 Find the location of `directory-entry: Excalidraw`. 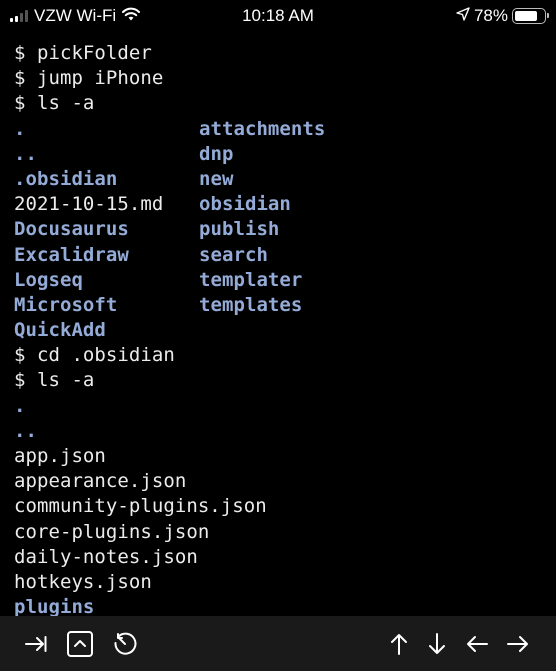

directory-entry: Excalidraw is located at coordinates (71, 254).